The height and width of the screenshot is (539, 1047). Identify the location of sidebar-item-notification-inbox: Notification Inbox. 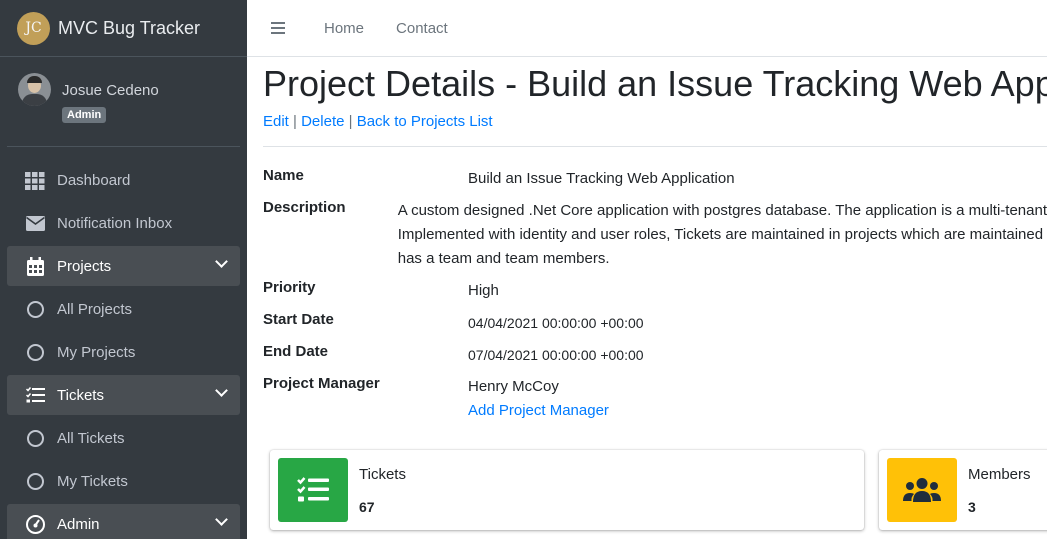
(123, 223).